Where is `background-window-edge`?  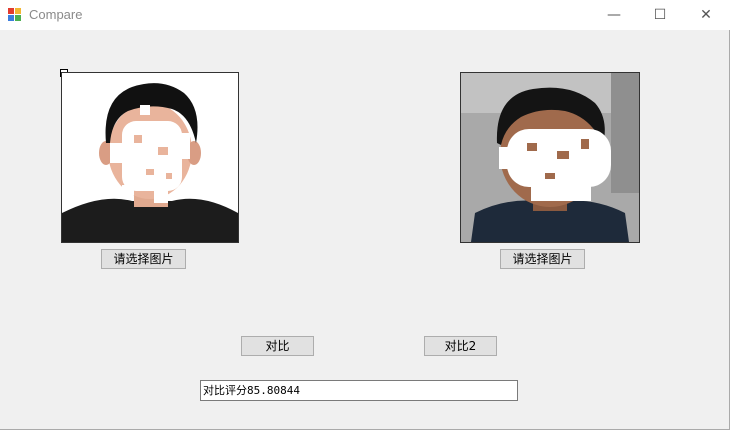 background-window-edge is located at coordinates (732, 216).